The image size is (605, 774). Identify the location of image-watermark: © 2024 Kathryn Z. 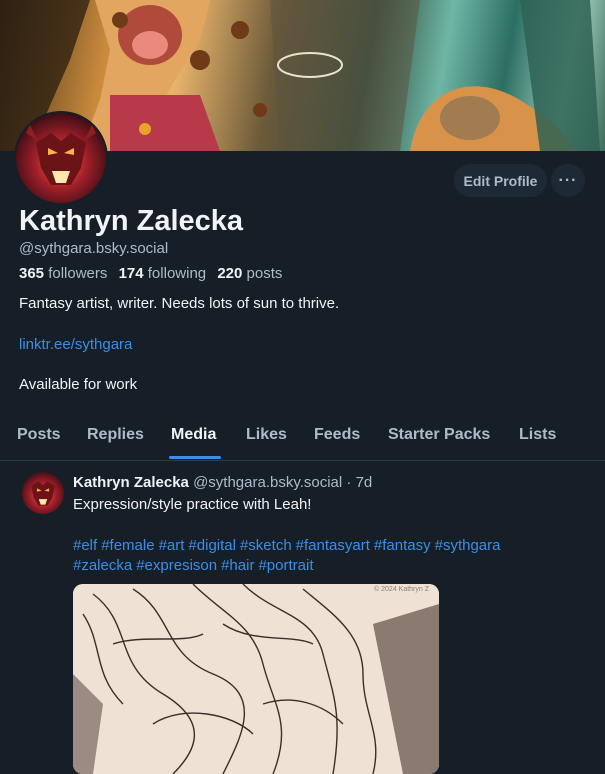
(401, 589).